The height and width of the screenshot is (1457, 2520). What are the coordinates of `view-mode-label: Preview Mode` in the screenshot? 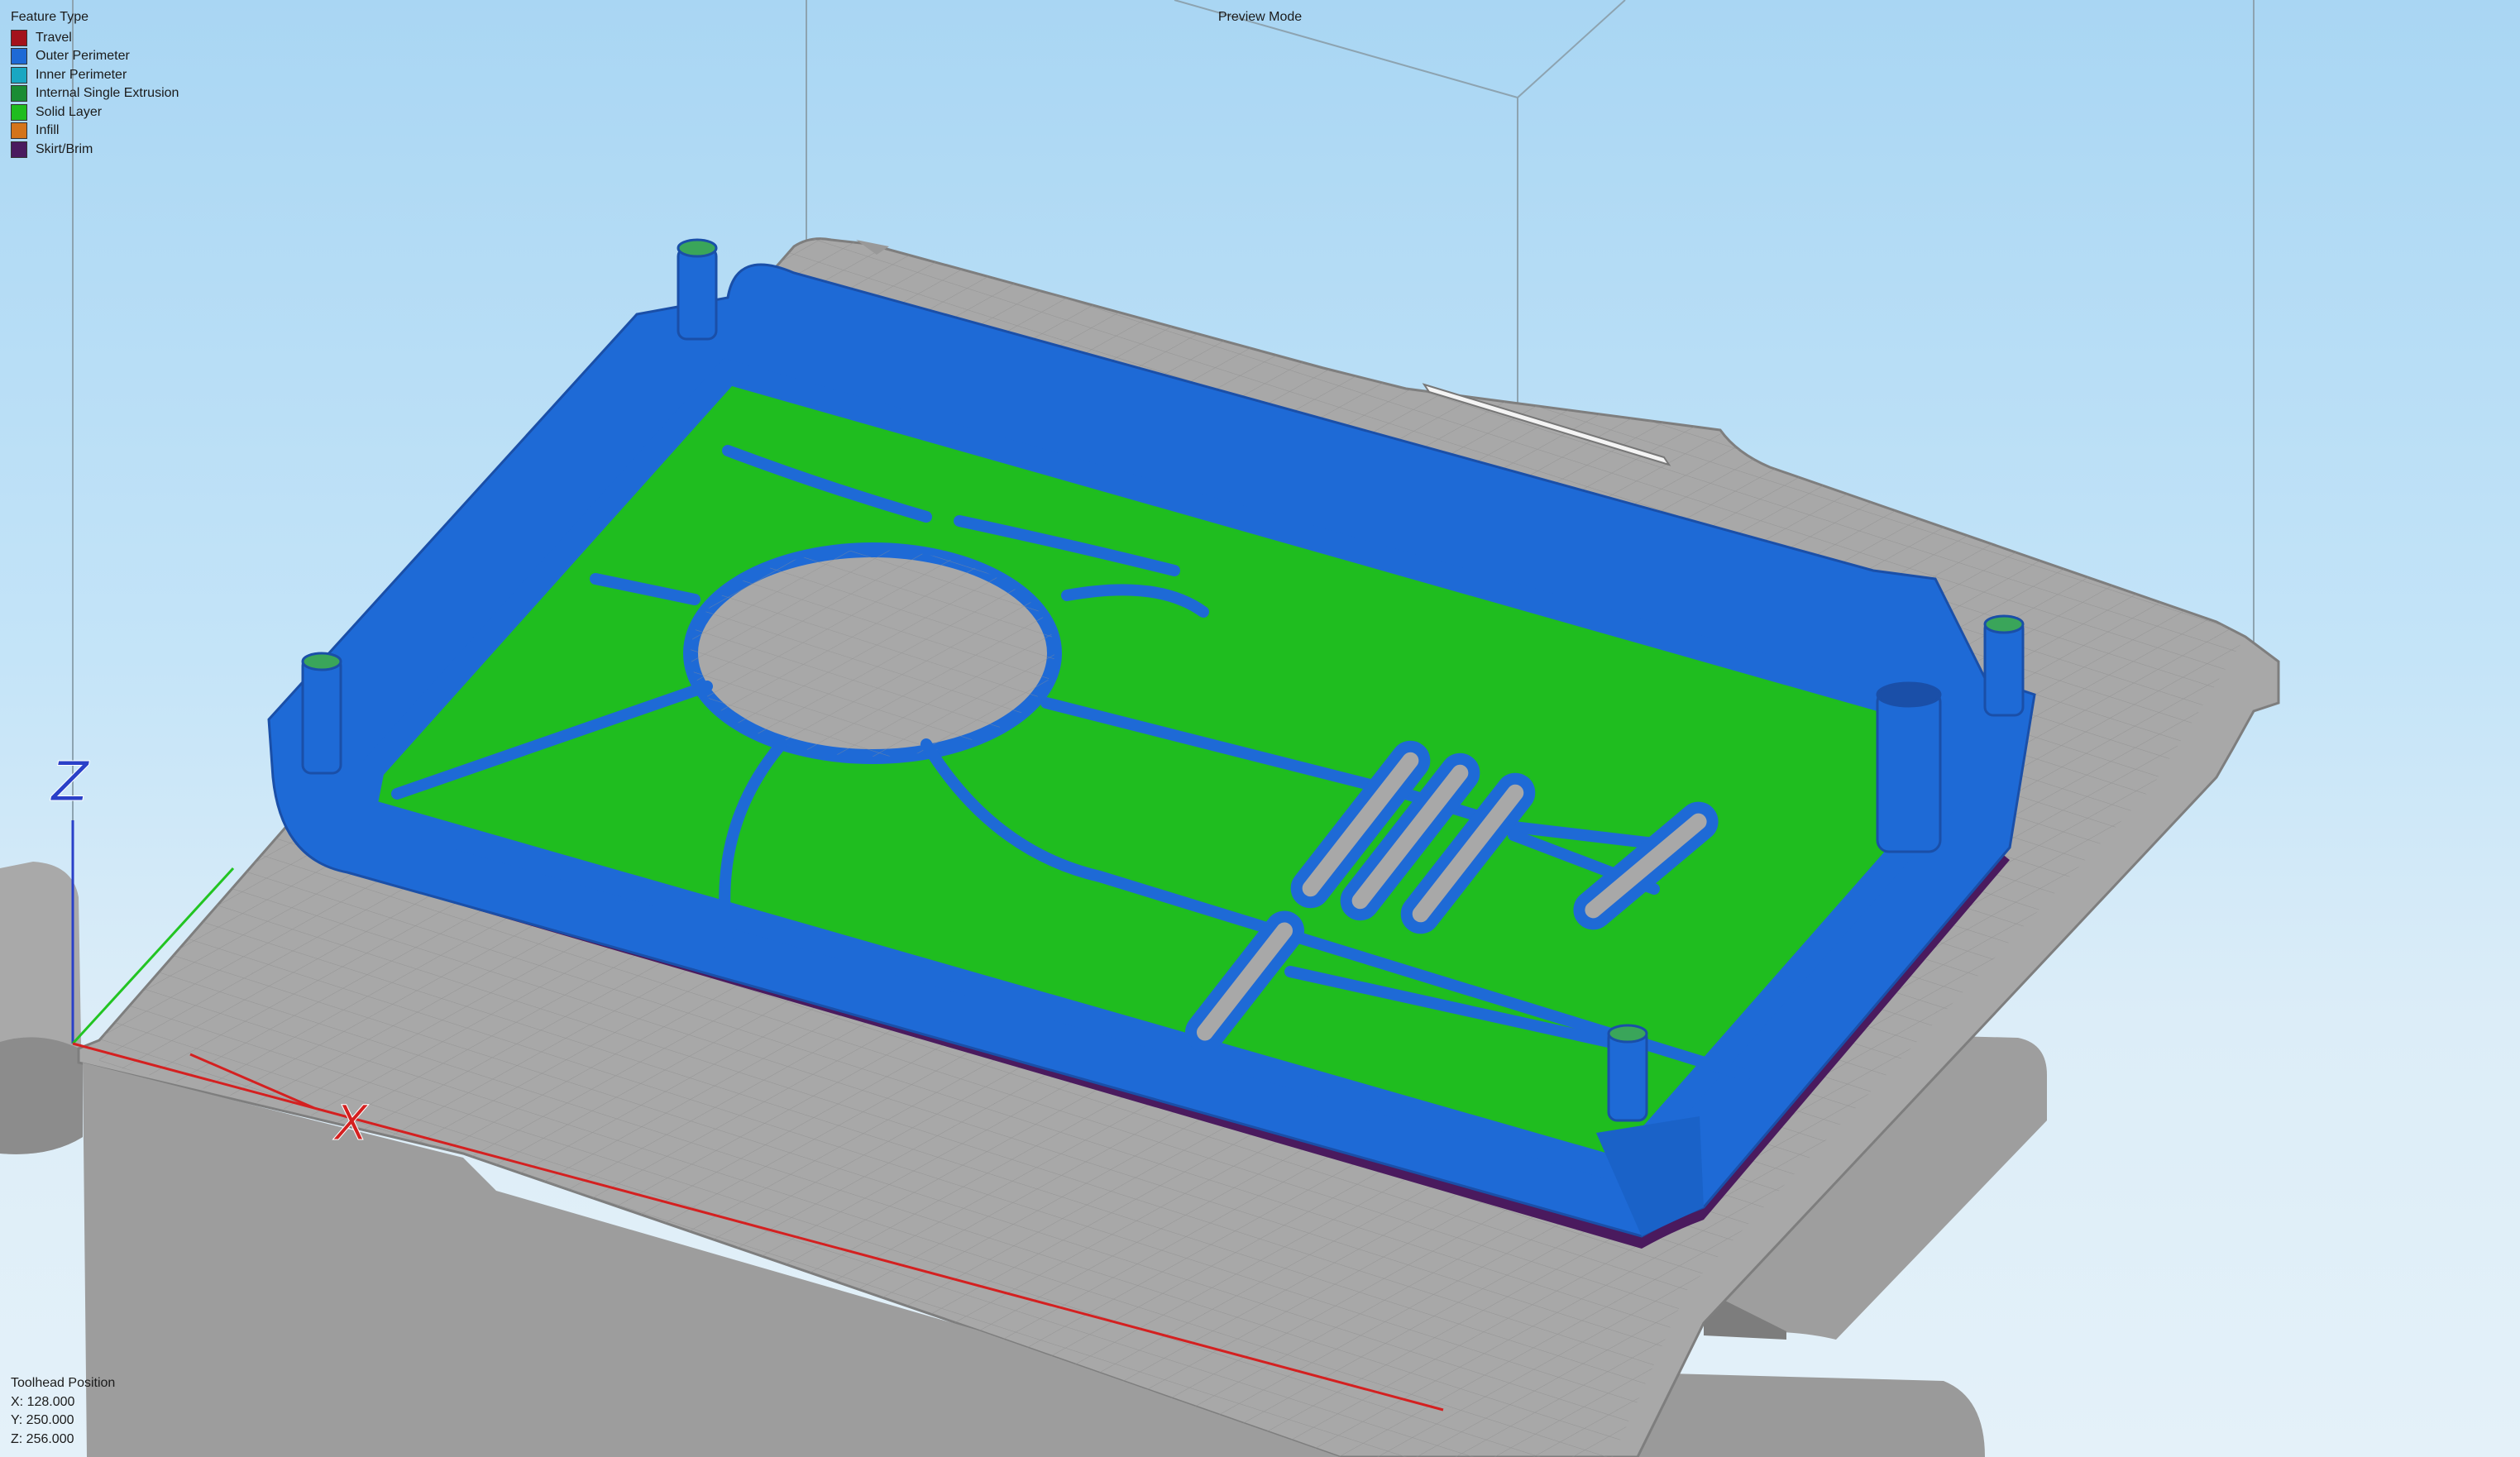 It's located at (1260, 17).